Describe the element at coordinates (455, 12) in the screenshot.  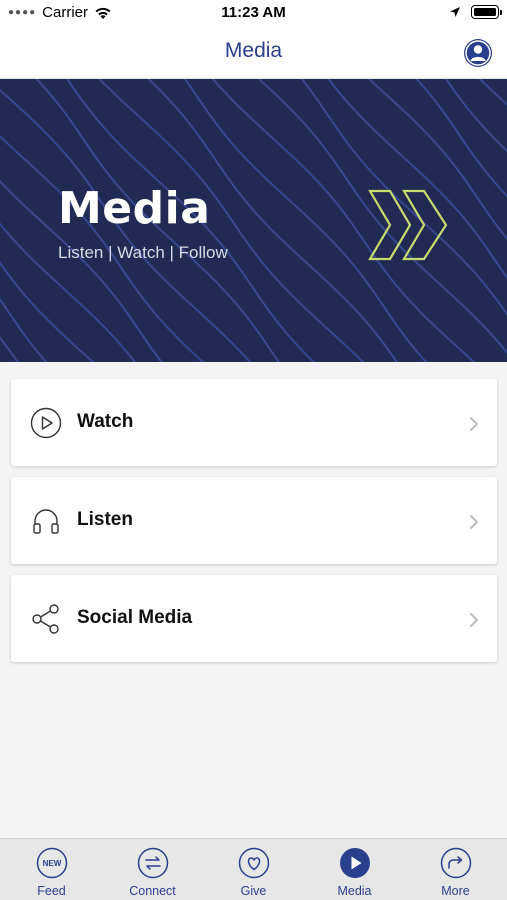
I see `location-arrow-icon` at that location.